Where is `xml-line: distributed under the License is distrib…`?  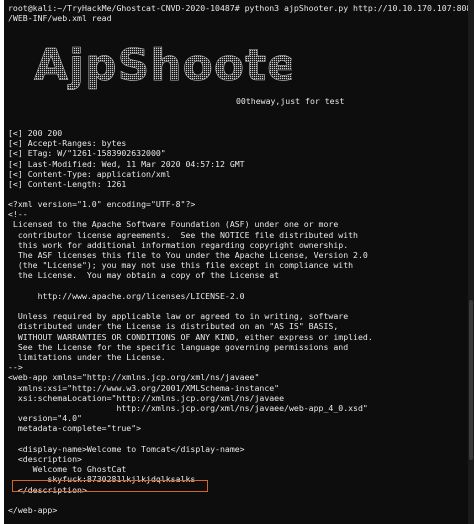
xml-line: distributed under the License is distrib… is located at coordinates (173, 326).